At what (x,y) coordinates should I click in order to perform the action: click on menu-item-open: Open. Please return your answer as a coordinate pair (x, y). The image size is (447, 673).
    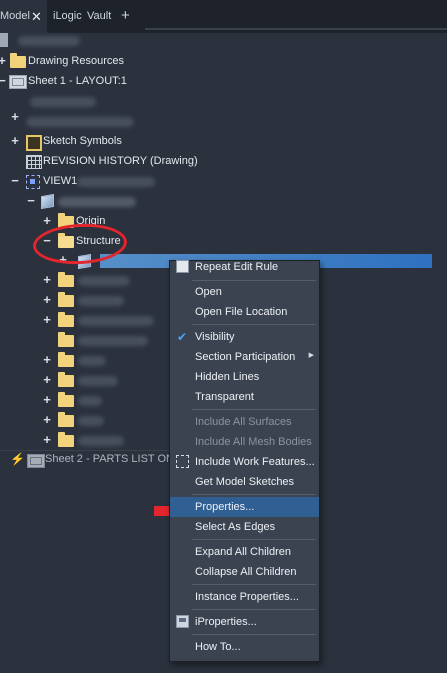
    Looking at the image, I should click on (244, 292).